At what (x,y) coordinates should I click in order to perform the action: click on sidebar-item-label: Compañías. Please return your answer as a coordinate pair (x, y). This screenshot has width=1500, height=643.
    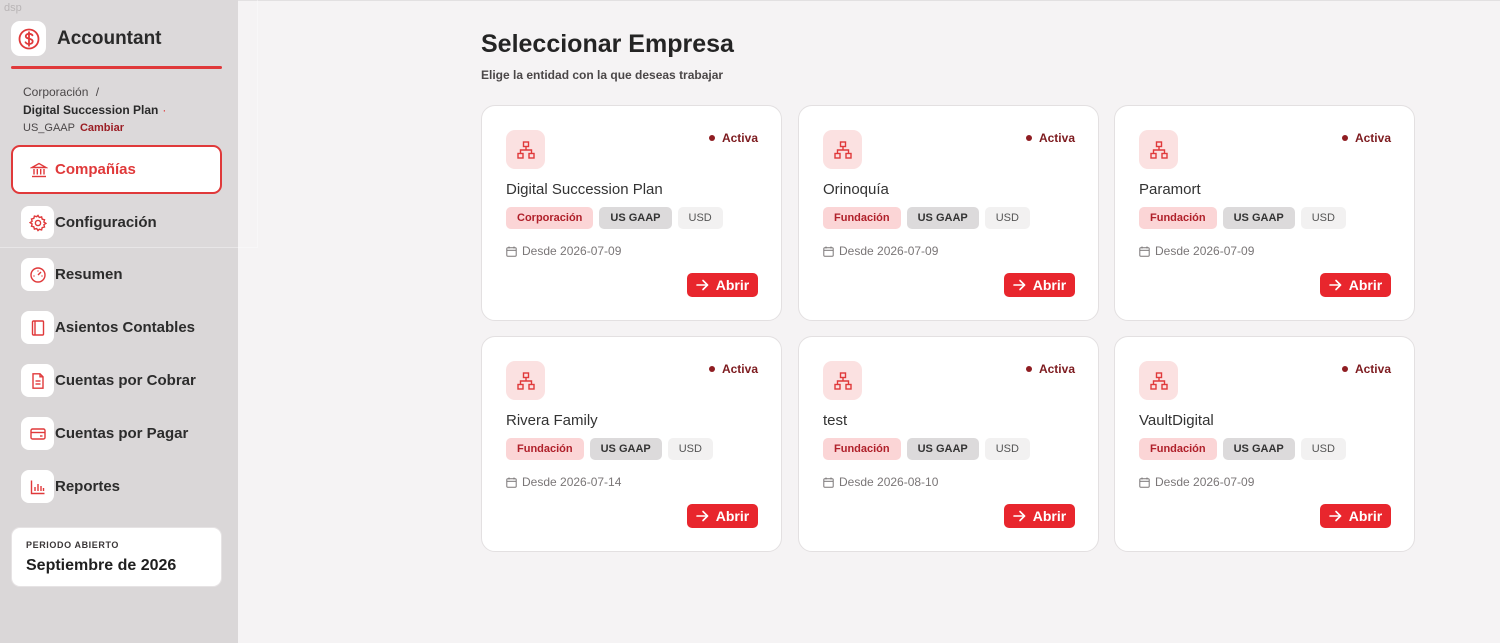
    Looking at the image, I should click on (95, 169).